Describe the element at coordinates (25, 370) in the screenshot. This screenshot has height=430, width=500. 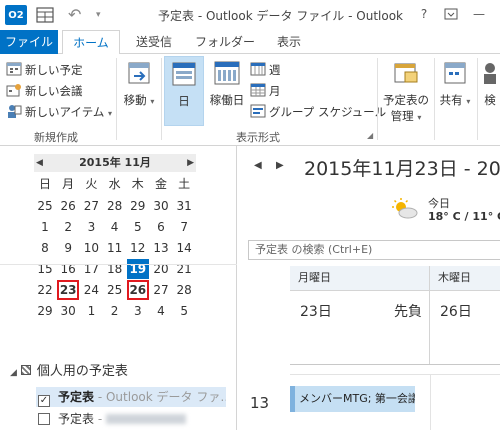
I see `group-checkbox` at that location.